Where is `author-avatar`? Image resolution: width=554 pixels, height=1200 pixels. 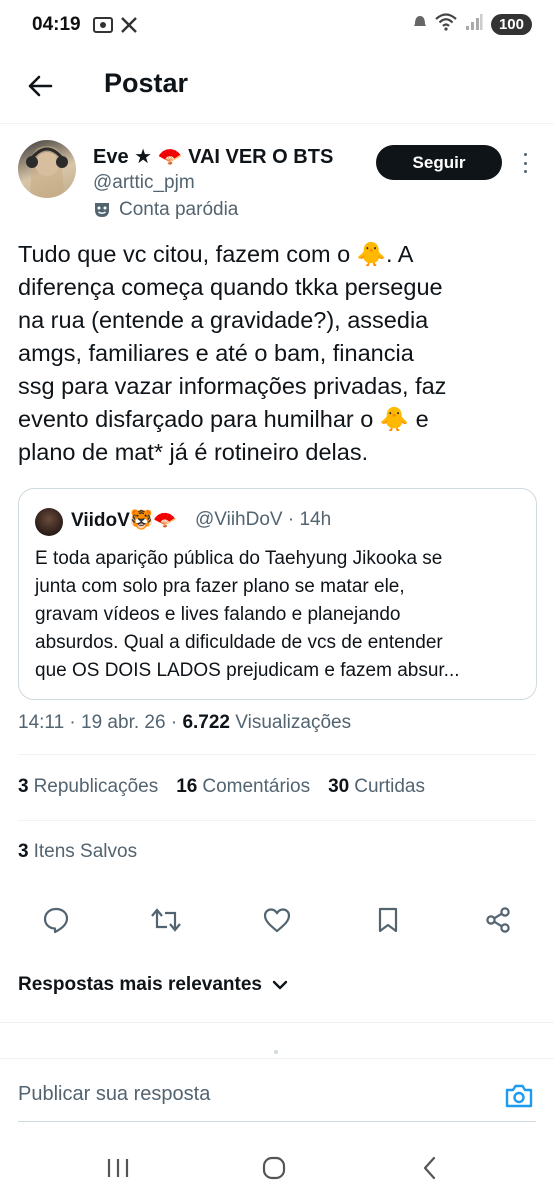
author-avatar is located at coordinates (47, 169).